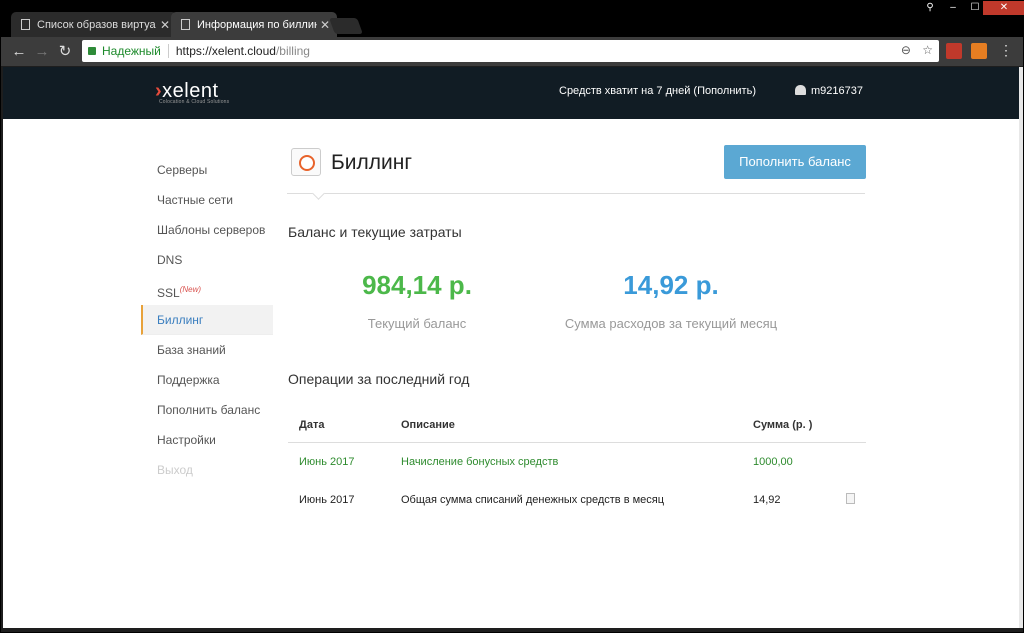 The image size is (1024, 633). What do you see at coordinates (168, 293) in the screenshot?
I see `sidebar-item-label: SSL` at bounding box center [168, 293].